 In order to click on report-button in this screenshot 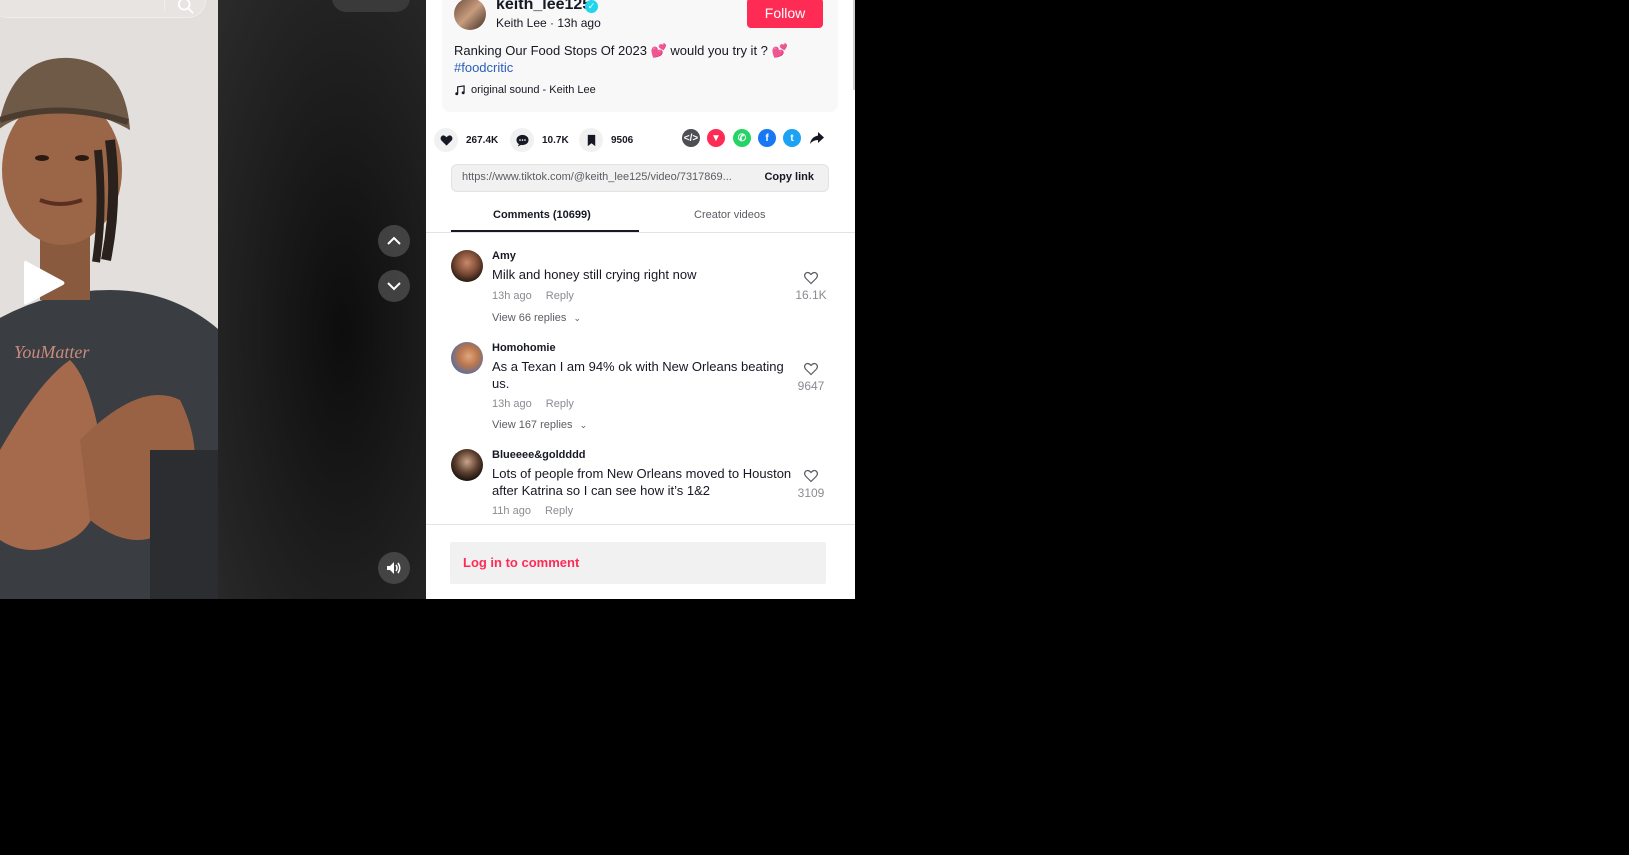, I will do `click(371, 6)`.